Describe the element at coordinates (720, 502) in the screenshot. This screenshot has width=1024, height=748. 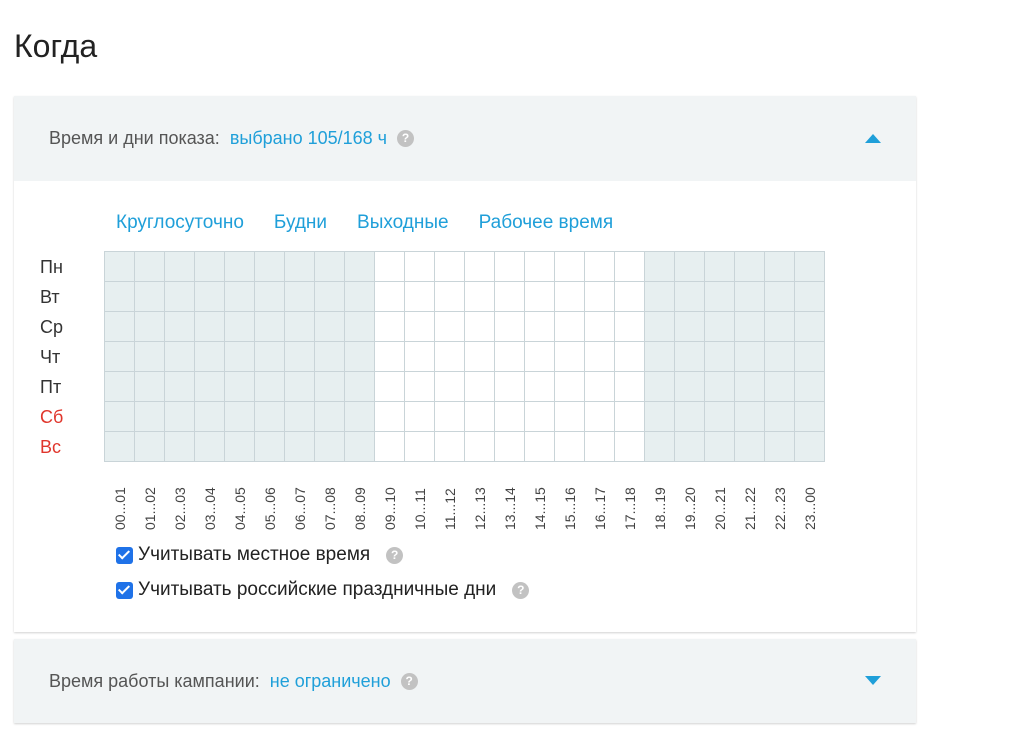
I see `hour-label: 20...21` at that location.